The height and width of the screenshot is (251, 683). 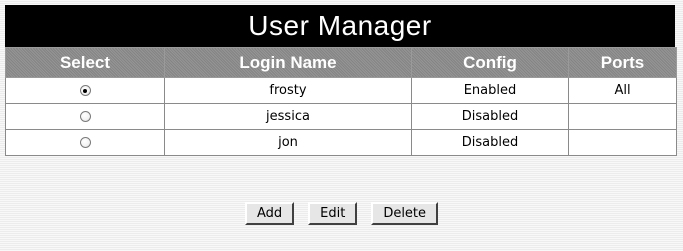 I want to click on column-header-login-name: Login Name, so click(x=288, y=62).